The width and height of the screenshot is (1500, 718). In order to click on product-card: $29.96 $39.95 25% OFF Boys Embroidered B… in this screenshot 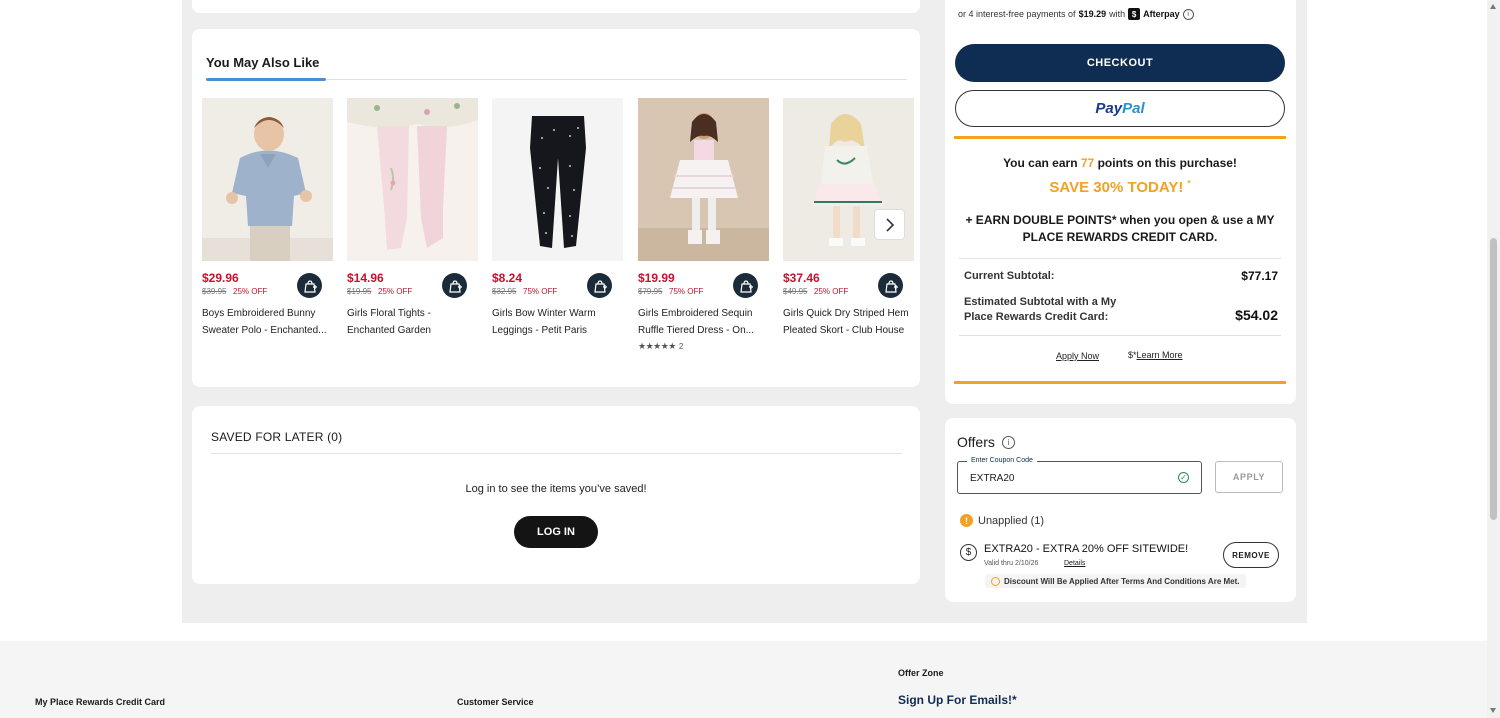, I will do `click(267, 217)`.